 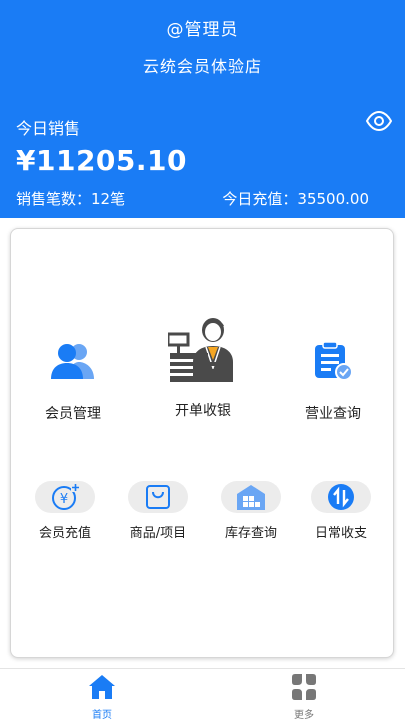 What do you see at coordinates (304, 715) in the screenshot?
I see `tab-more-label: 更多` at bounding box center [304, 715].